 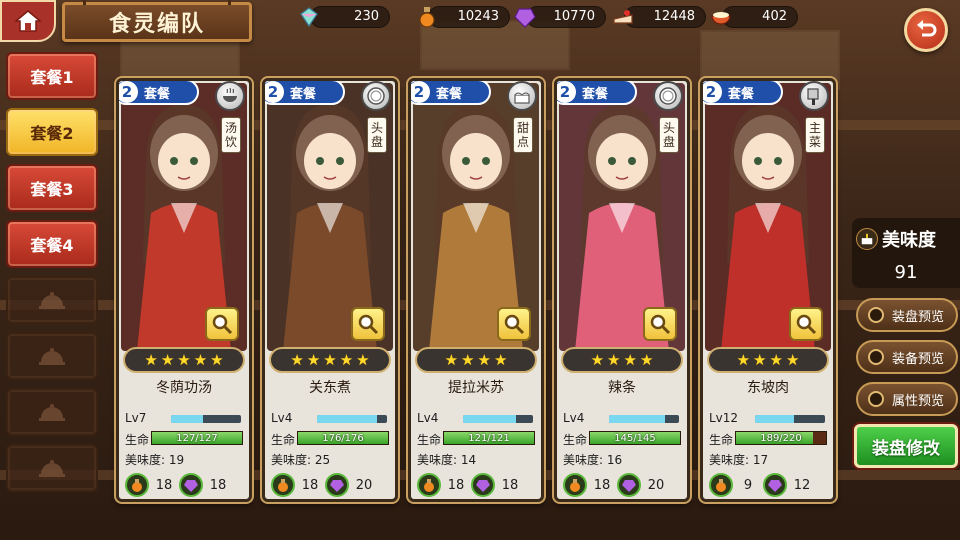 What do you see at coordinates (52, 76) in the screenshot?
I see `set-tab: 套餐1` at bounding box center [52, 76].